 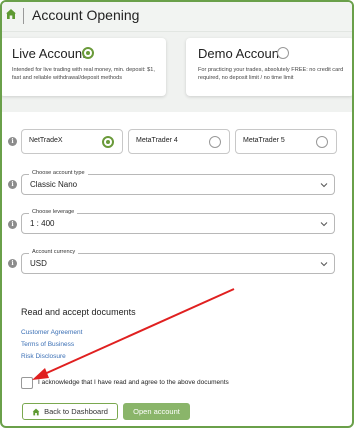 I want to click on platform-radio-nettradex, so click(x=108, y=142).